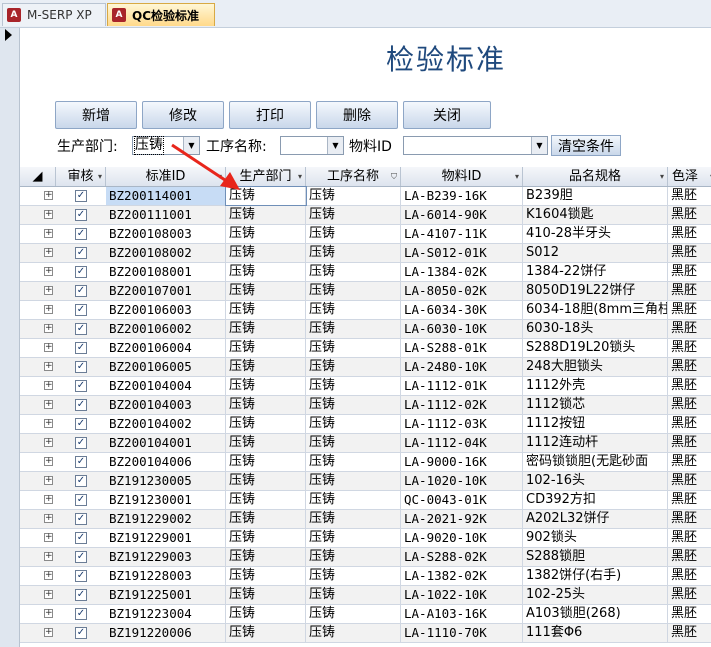  Describe the element at coordinates (166, 633) in the screenshot. I see `cell-standard-id: BZ191220006` at that location.